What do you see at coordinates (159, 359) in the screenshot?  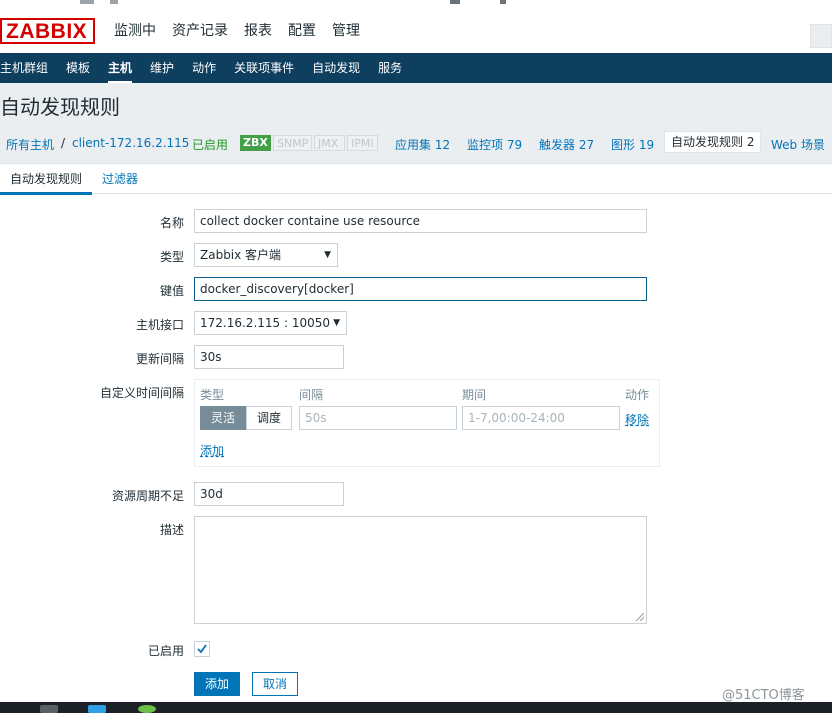 I see `interval-label: 更新间隔` at bounding box center [159, 359].